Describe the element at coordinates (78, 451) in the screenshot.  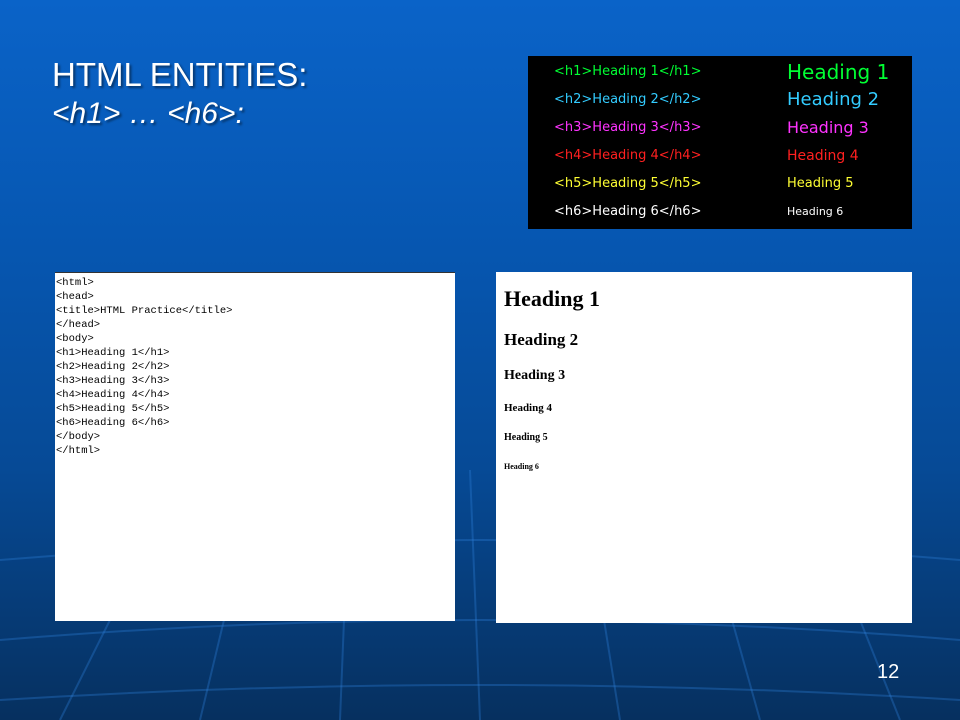
I see `code-line: </html>` at that location.